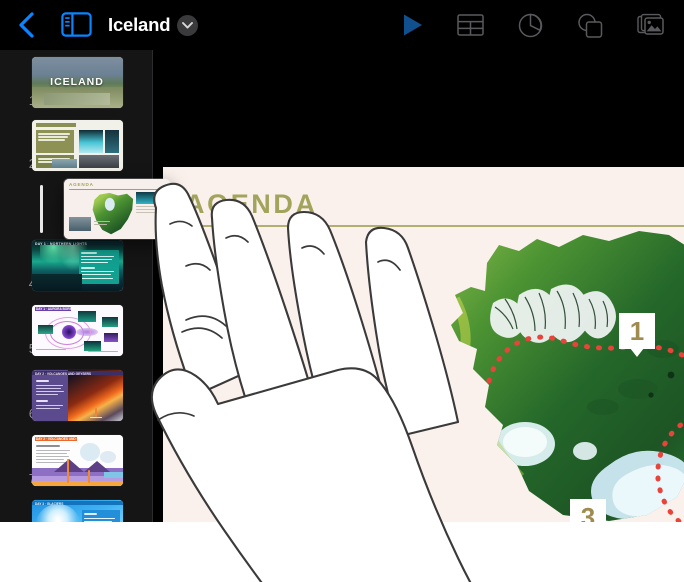  I want to click on slide-drop-indicator, so click(41, 209).